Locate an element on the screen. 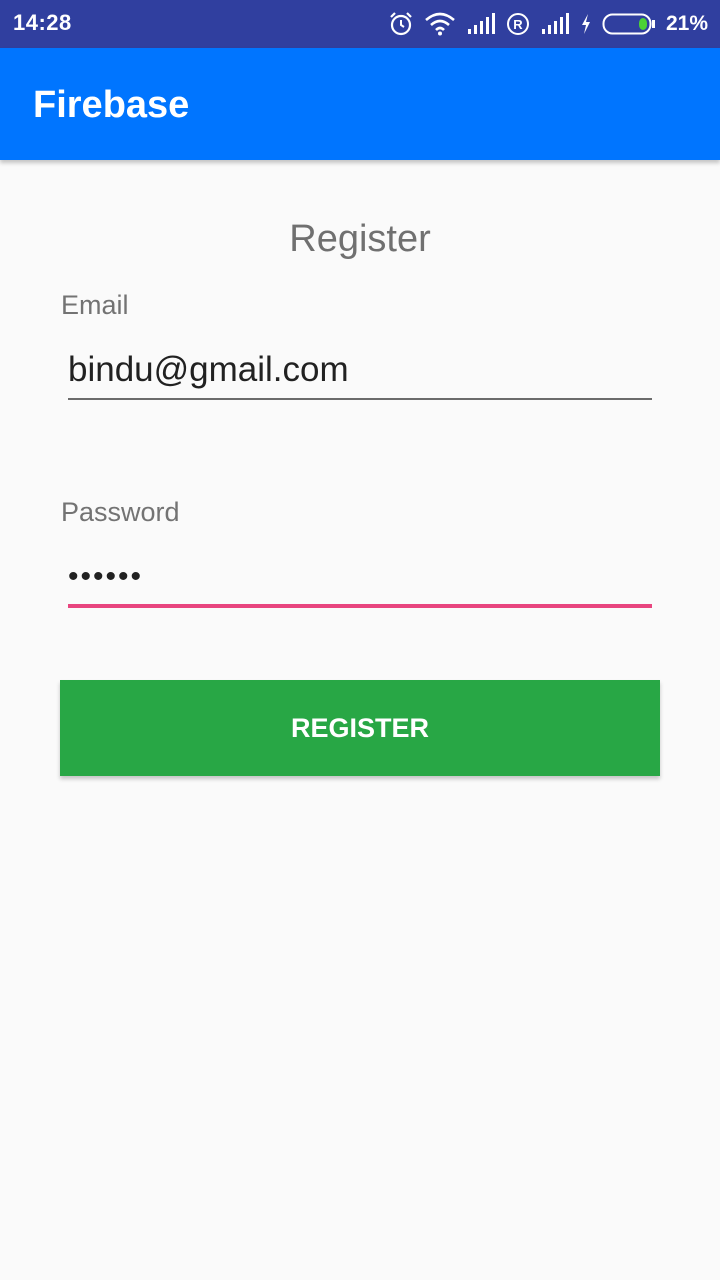 The image size is (720, 1280). email-label: Email is located at coordinates (95, 305).